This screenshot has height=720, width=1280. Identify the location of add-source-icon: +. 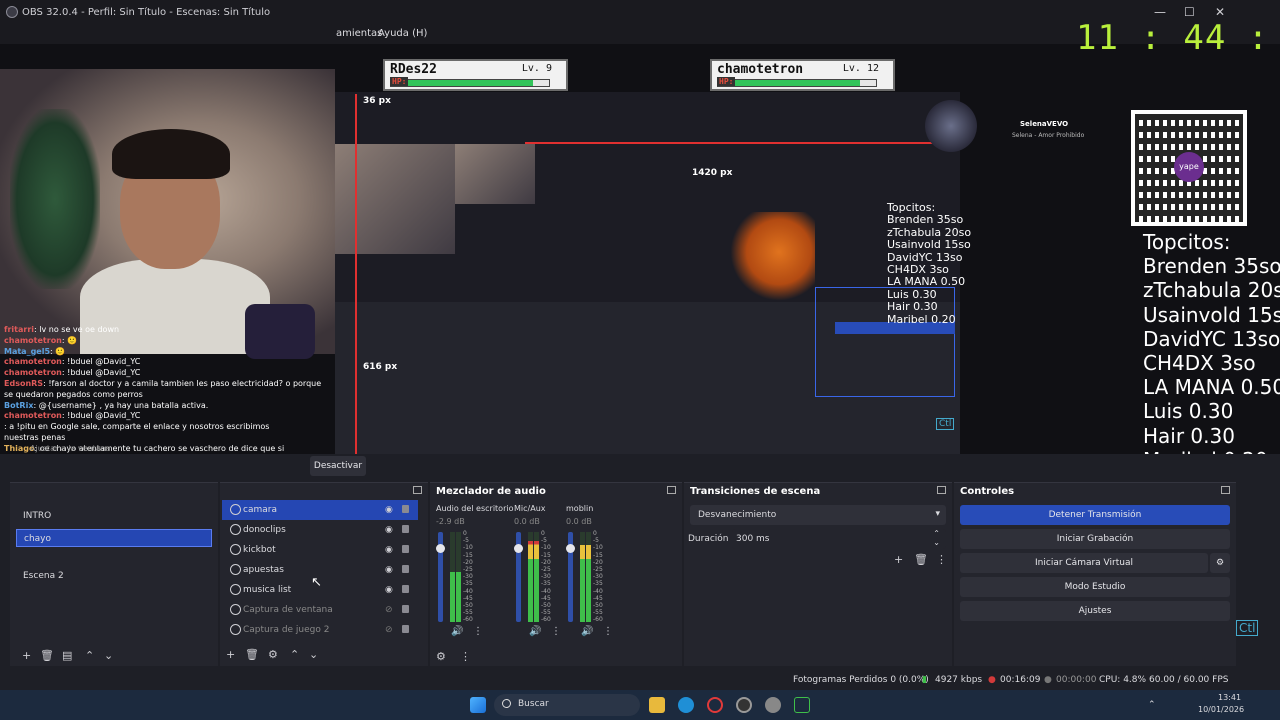
(230, 654).